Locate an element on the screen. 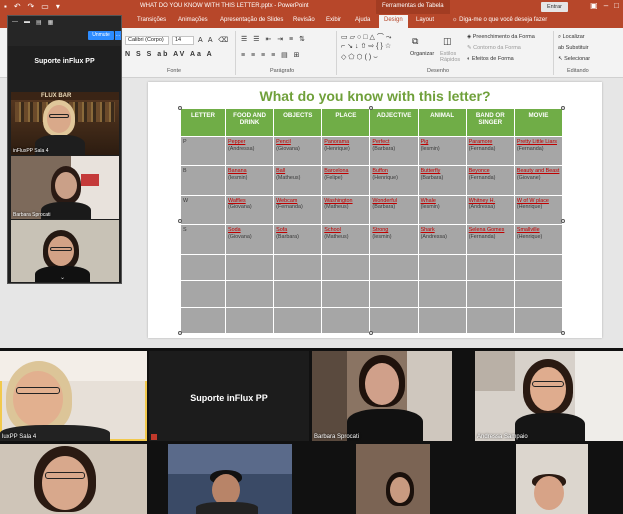  answer-cell: W of W place (Henrique) is located at coordinates (538, 210).